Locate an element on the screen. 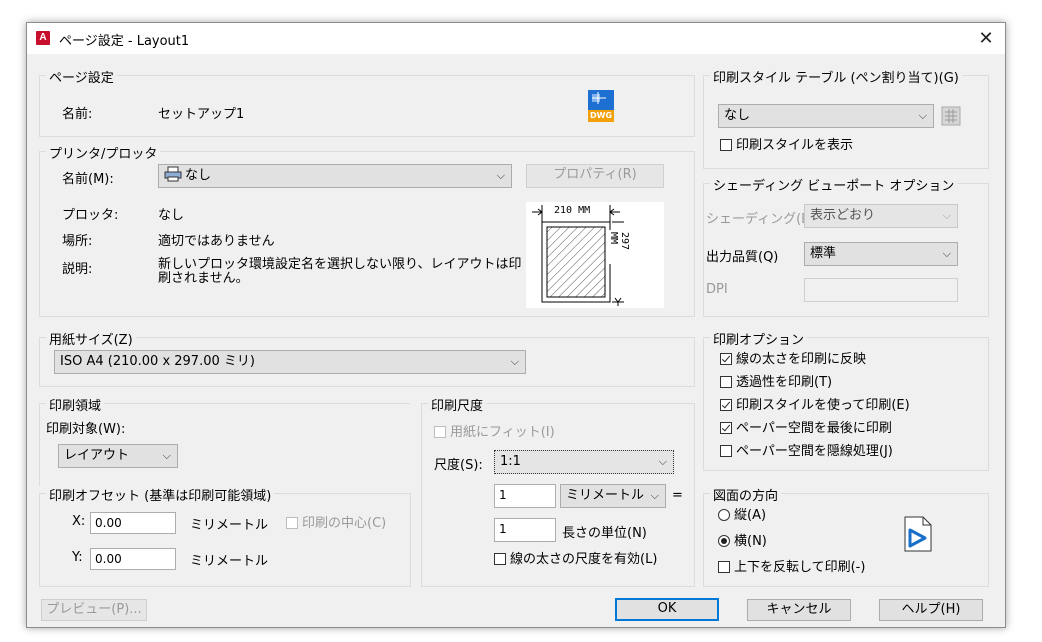 This screenshot has height=642, width=1042. dwg-file-icon: DWG is located at coordinates (601, 106).